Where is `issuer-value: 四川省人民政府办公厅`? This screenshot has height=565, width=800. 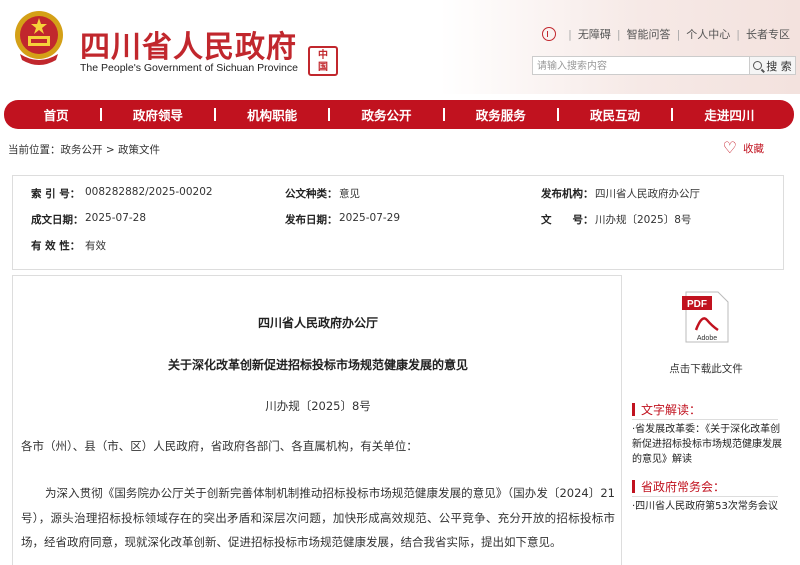
issuer-value: 四川省人民政府办公厅 is located at coordinates (647, 194).